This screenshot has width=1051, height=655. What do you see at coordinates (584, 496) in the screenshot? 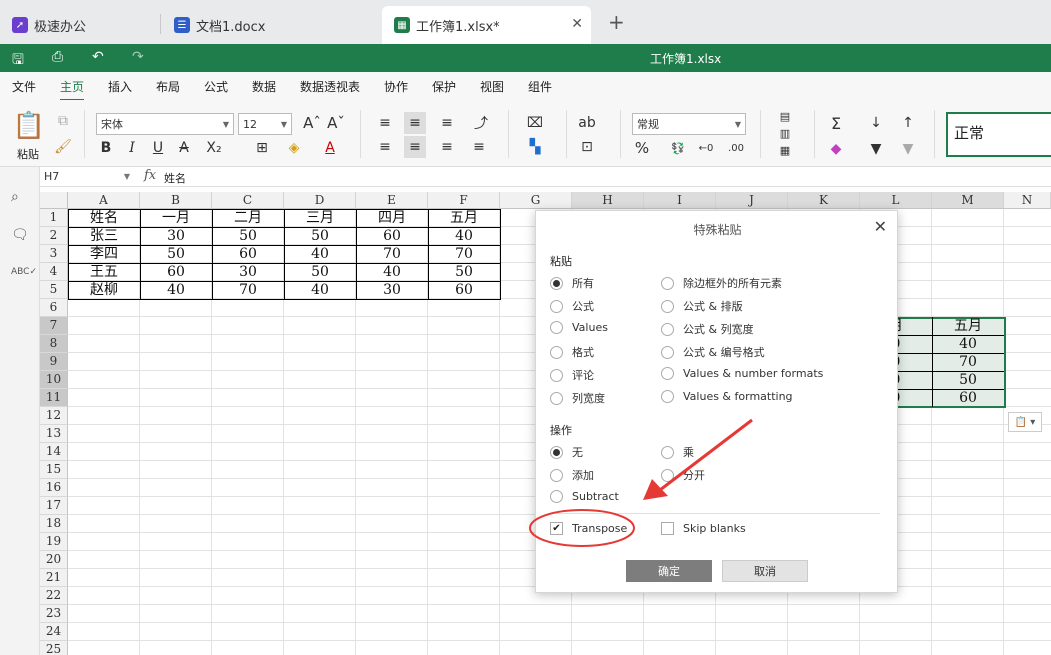
I see `operation-option: Subtract` at bounding box center [584, 496].